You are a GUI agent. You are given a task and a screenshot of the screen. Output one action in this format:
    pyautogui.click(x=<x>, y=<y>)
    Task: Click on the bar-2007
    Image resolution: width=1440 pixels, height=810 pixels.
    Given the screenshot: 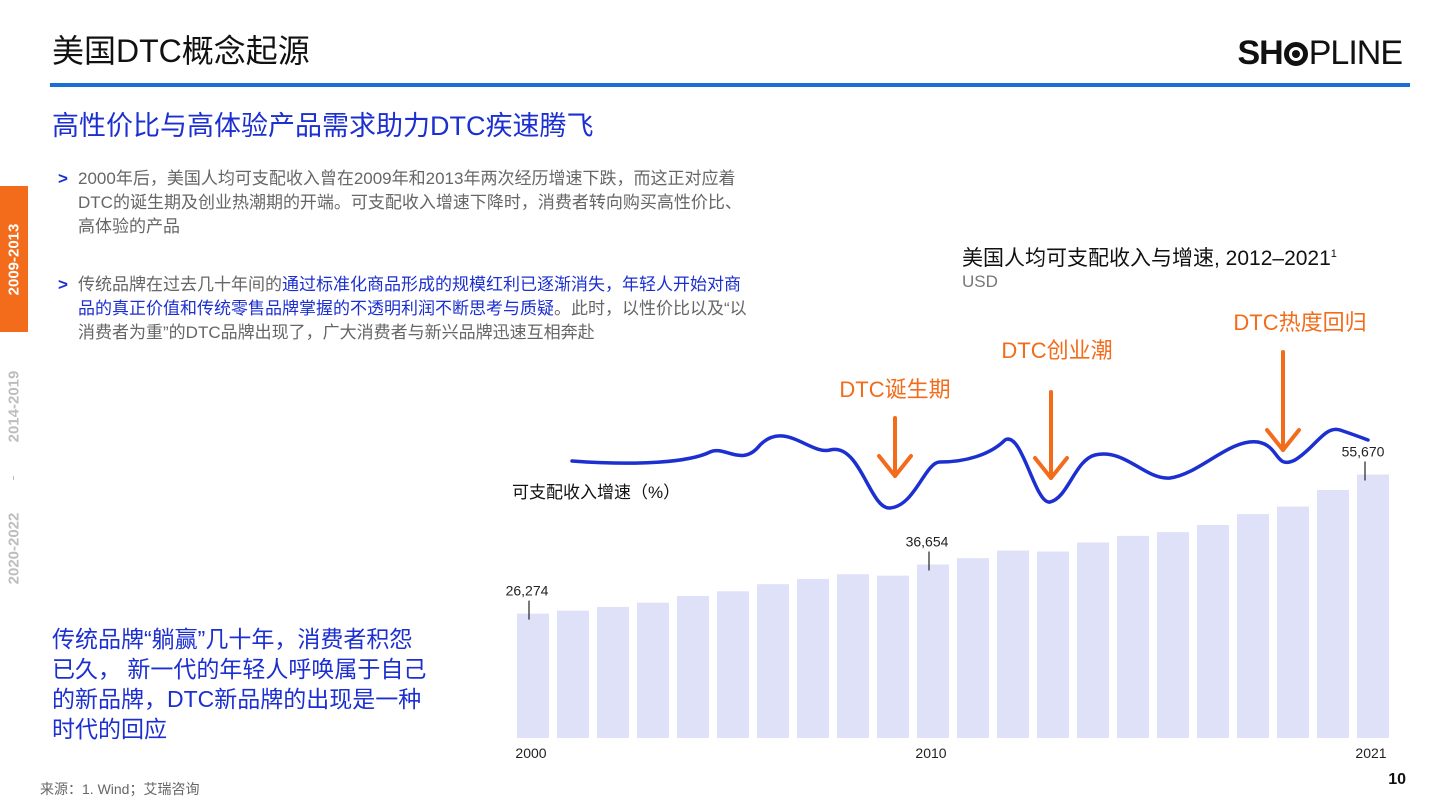 What is the action you would take?
    pyautogui.click(x=813, y=658)
    